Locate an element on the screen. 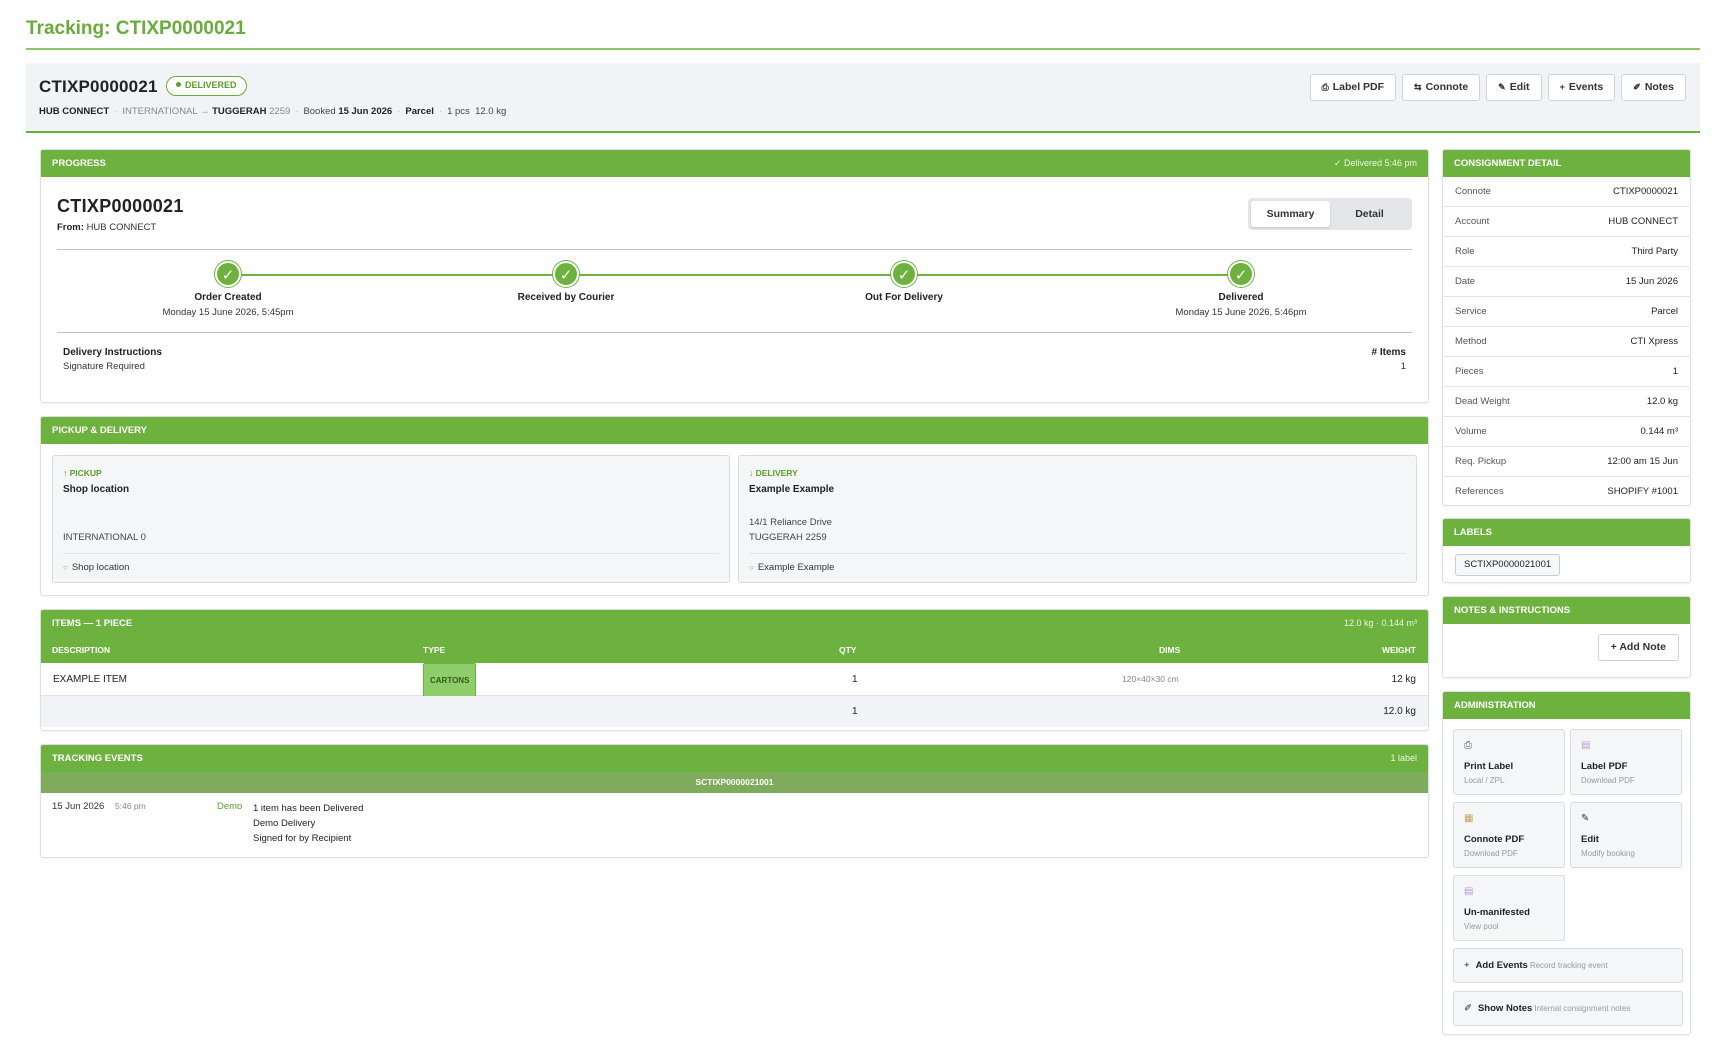  total-weight: 12.0 kg is located at coordinates (1399, 711).